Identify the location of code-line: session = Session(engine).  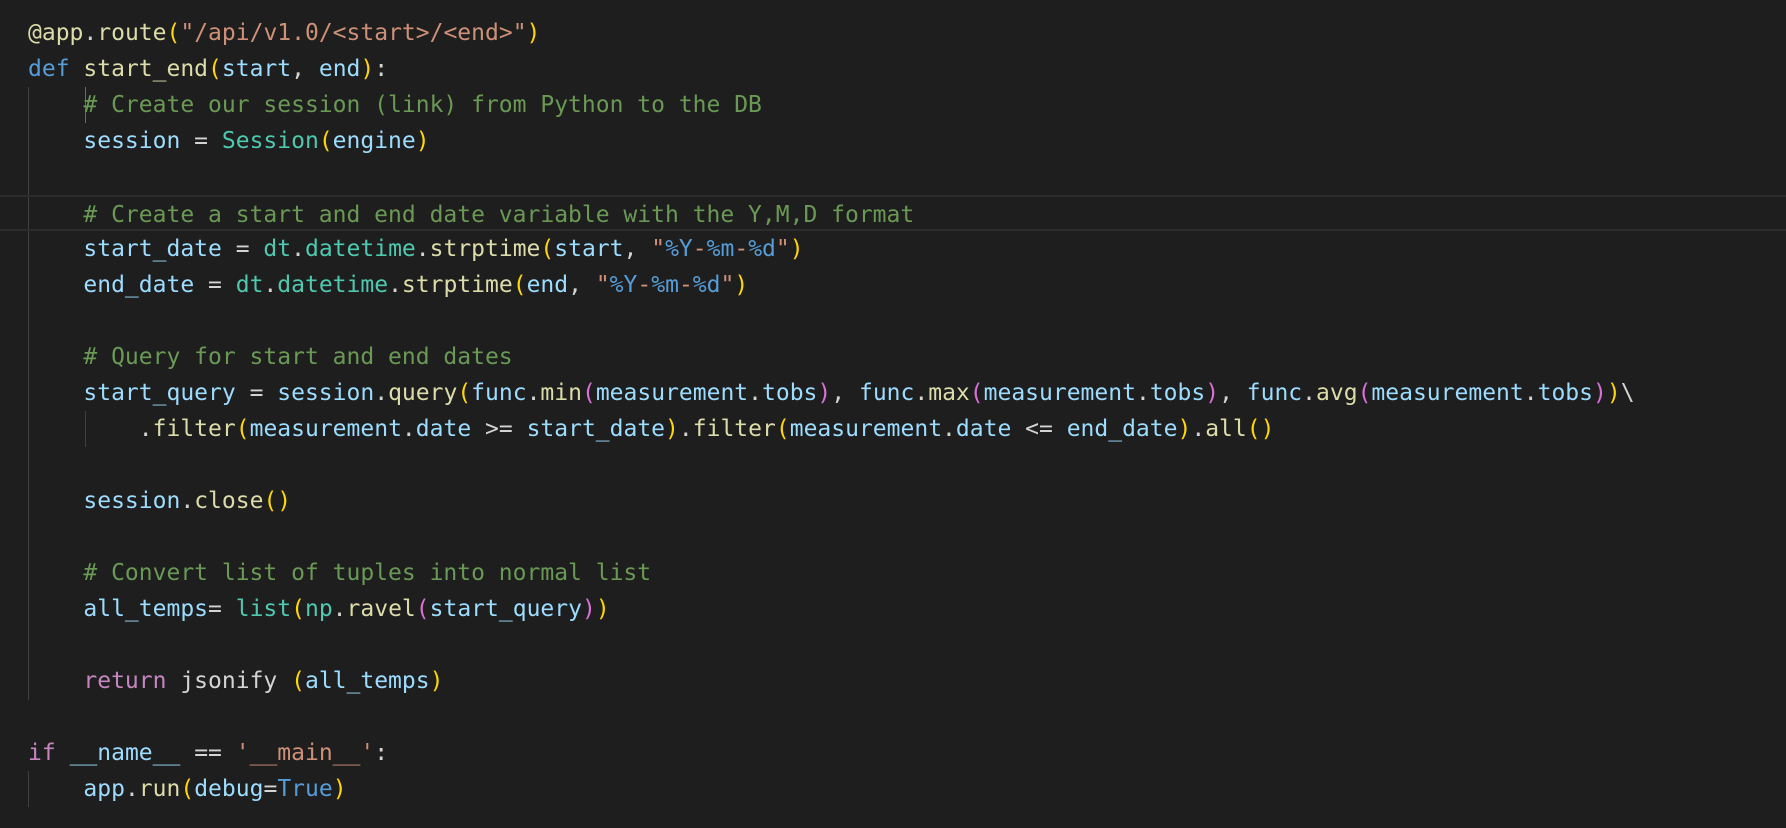
(907, 141).